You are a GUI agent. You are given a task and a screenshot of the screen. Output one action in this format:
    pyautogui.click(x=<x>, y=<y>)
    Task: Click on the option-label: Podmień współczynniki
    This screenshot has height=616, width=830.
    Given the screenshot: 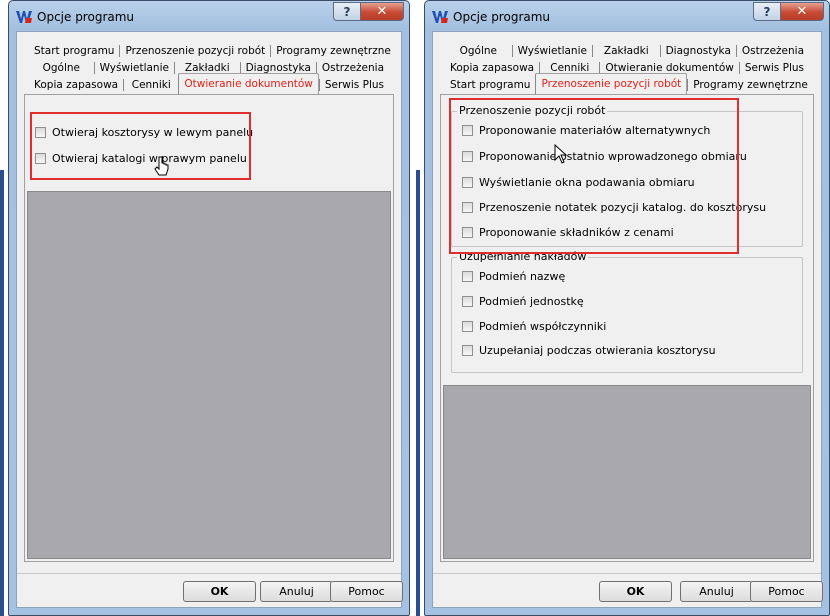 What is the action you would take?
    pyautogui.click(x=543, y=326)
    